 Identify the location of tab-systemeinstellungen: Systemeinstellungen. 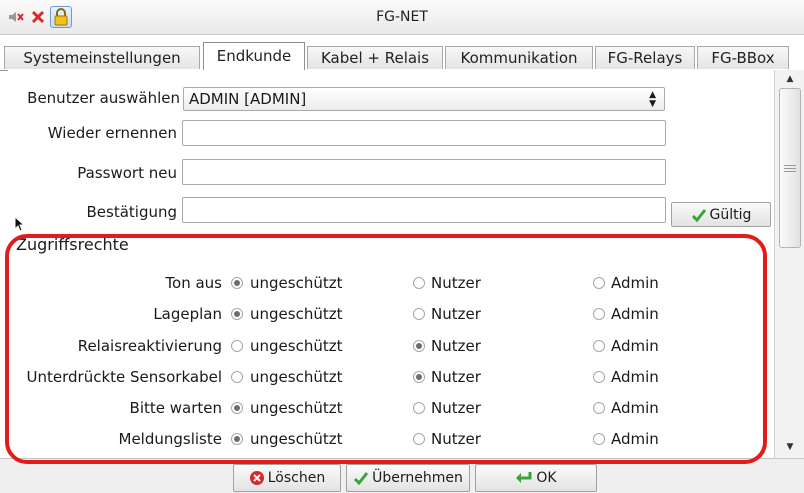
(102, 57).